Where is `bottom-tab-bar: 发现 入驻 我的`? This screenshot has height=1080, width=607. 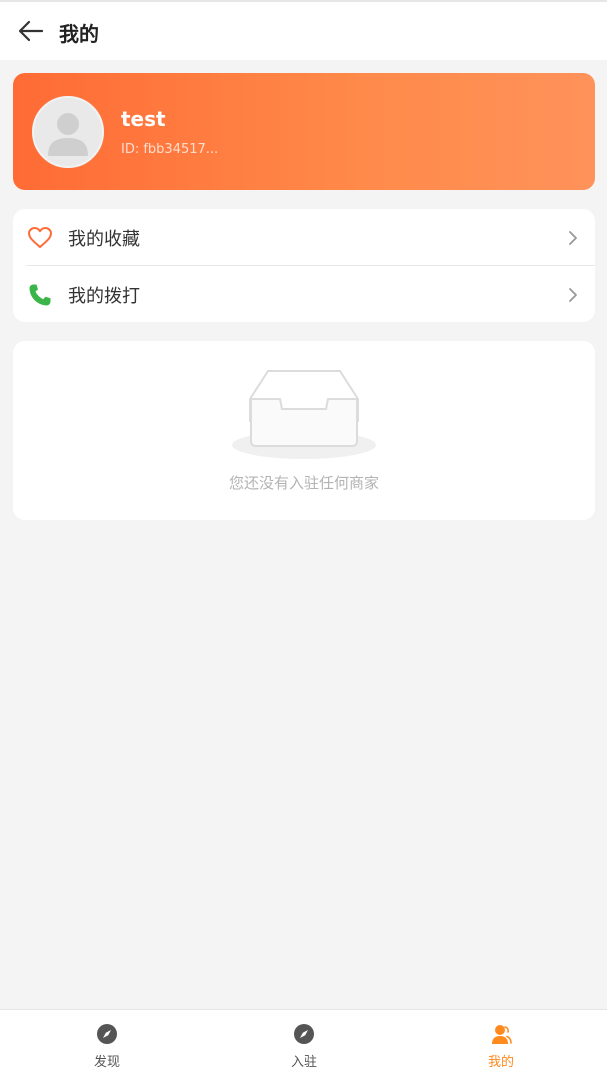
bottom-tab-bar: 发现 入驻 我的 is located at coordinates (303, 1044).